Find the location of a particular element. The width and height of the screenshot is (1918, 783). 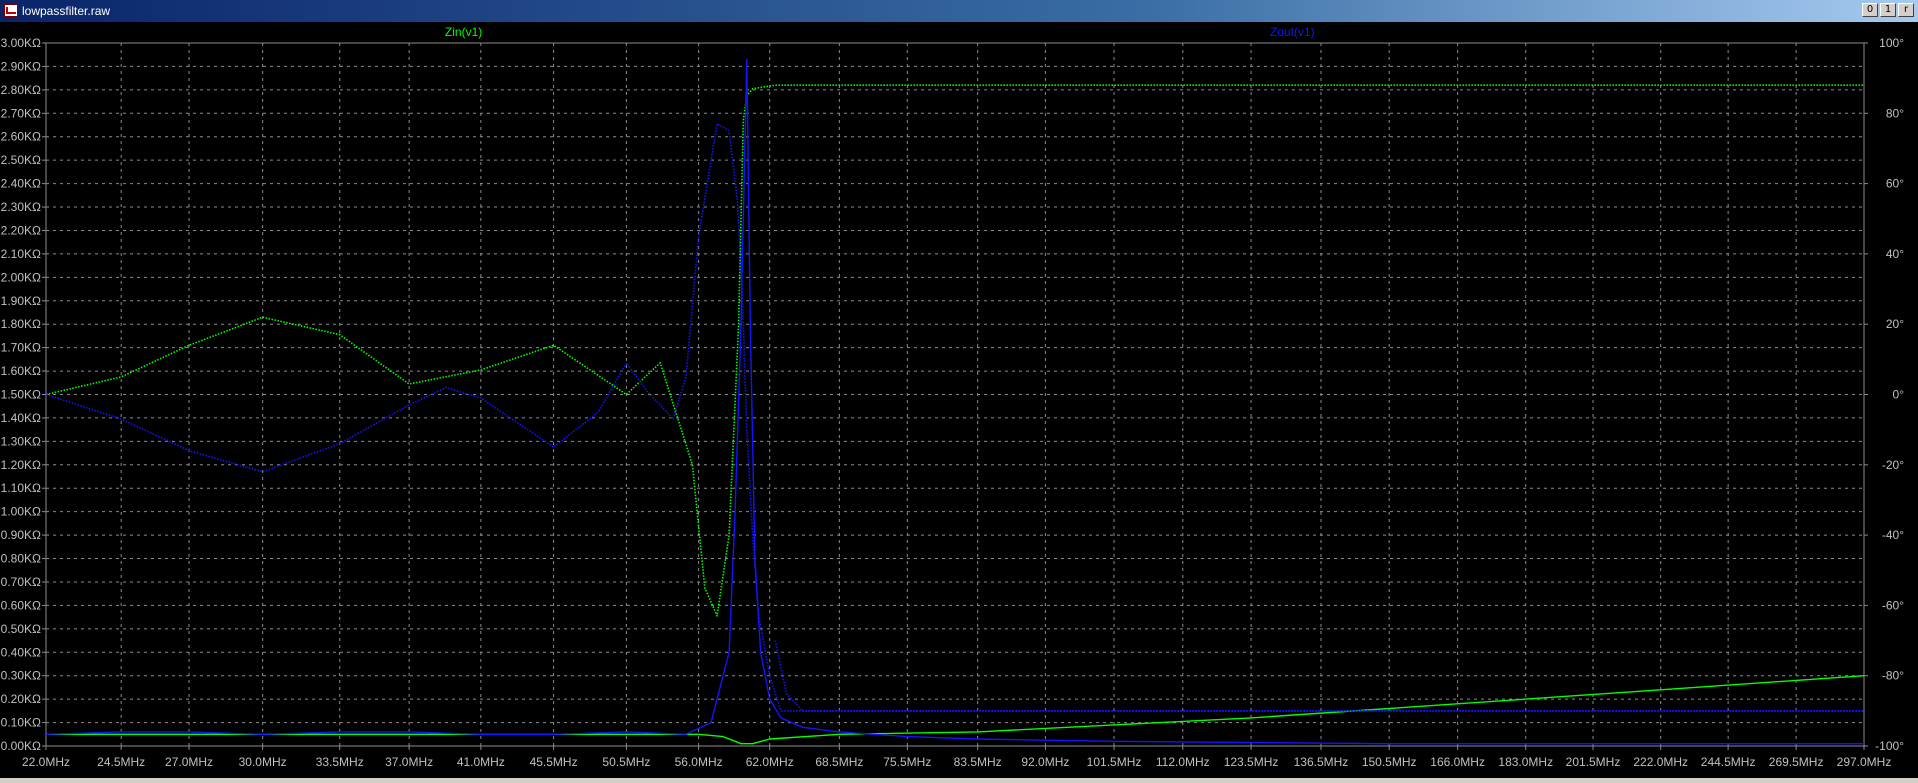

y-left-tick-label: 2.70KΩ is located at coordinates (21, 113).